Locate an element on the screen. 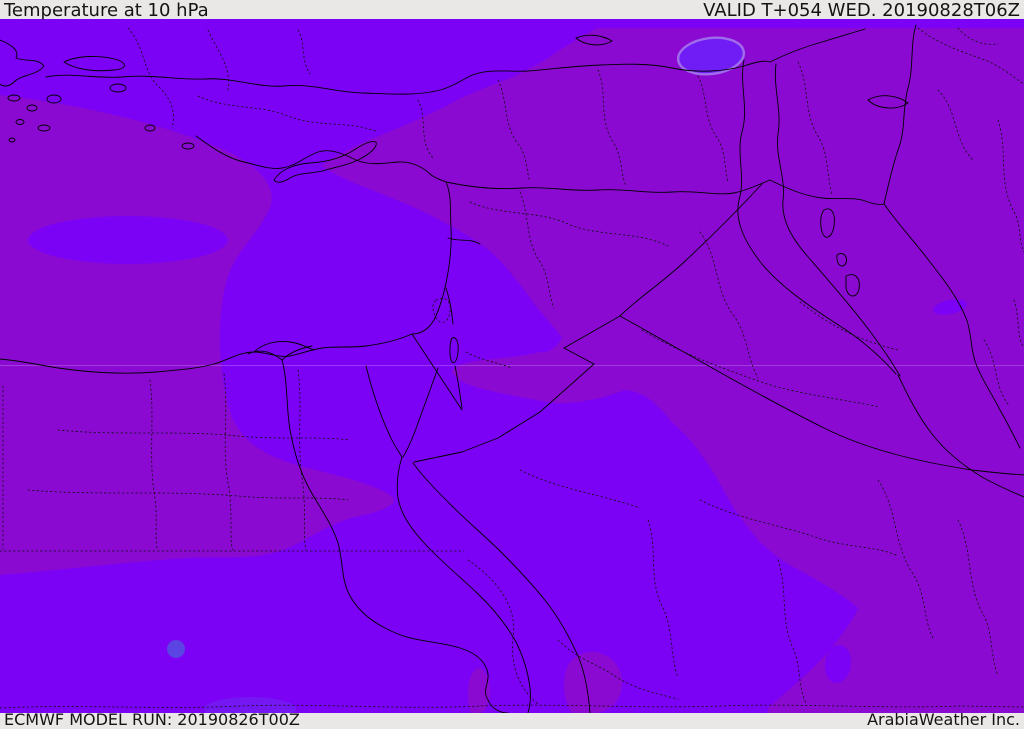 Image resolution: width=1024 pixels, height=729 pixels. page-title: Temperature at 10 hPa is located at coordinates (106, 10).